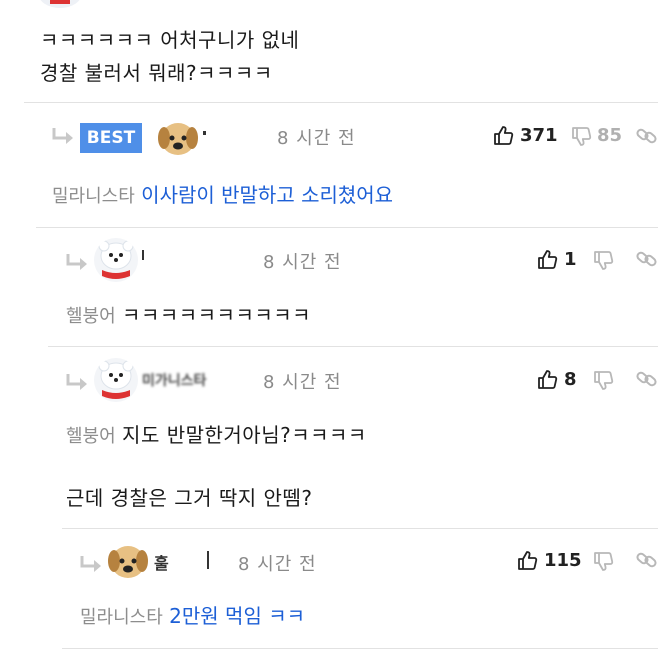  I want to click on reply-body: 밀라니스타 2만원 먹임 ㅋㅋ, so click(192, 614).